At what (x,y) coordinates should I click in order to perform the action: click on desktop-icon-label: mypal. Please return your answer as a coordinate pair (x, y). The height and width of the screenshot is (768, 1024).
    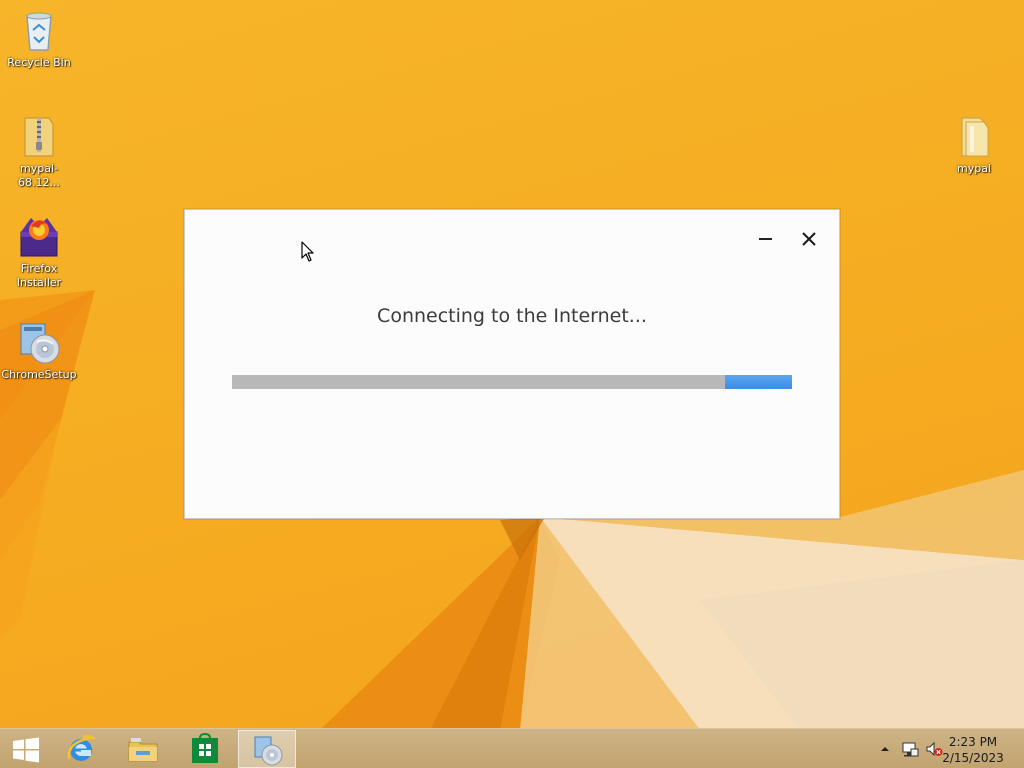
    Looking at the image, I should click on (973, 168).